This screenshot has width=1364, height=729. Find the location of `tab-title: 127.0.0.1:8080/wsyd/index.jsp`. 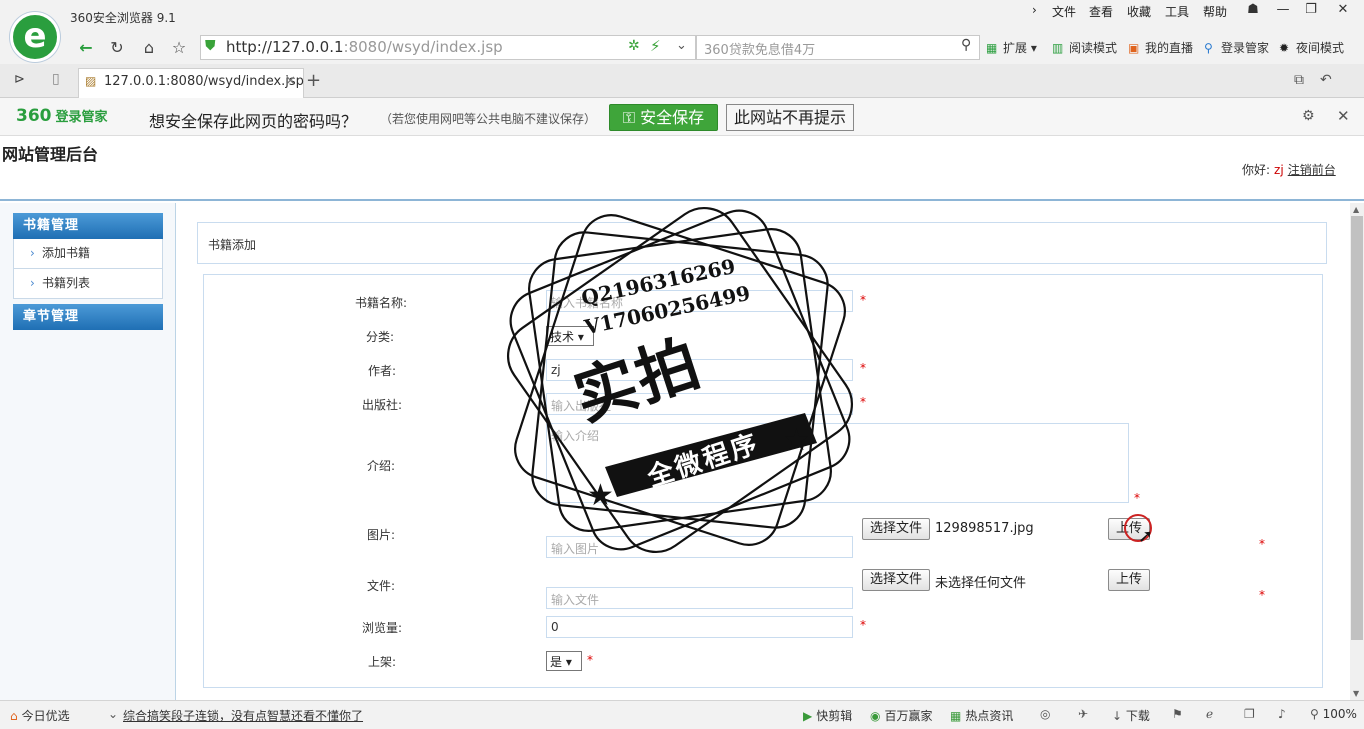

tab-title: 127.0.0.1:8080/wsyd/index.jsp is located at coordinates (204, 81).